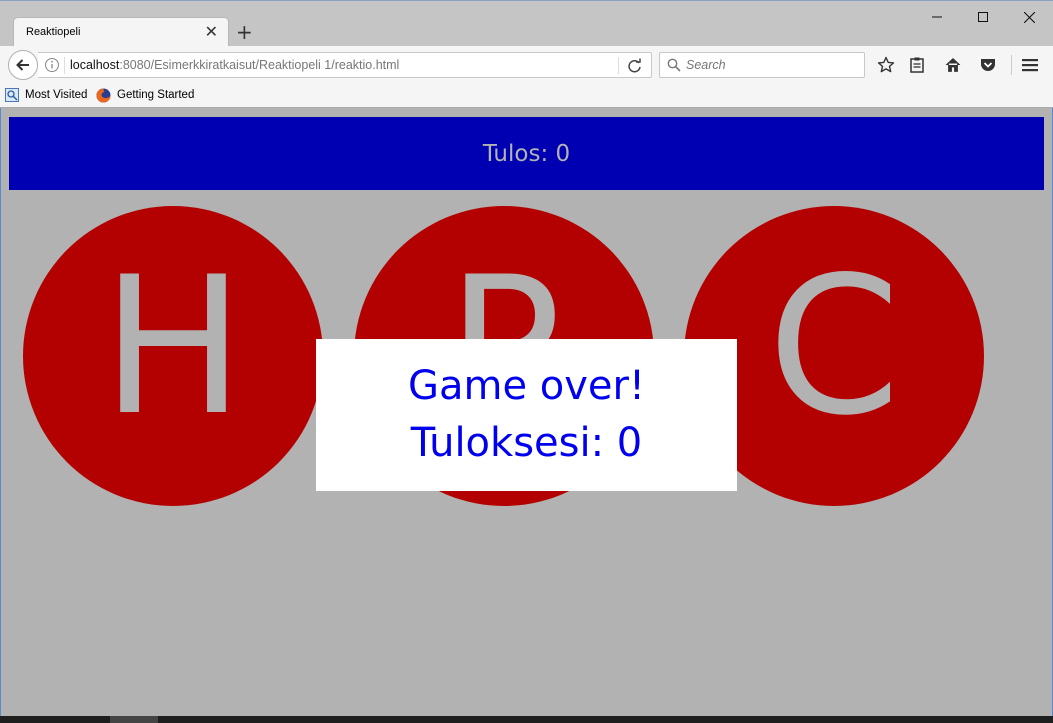 Image resolution: width=1053 pixels, height=723 pixels. What do you see at coordinates (12, 95) in the screenshot?
I see `most-visited-icon` at bounding box center [12, 95].